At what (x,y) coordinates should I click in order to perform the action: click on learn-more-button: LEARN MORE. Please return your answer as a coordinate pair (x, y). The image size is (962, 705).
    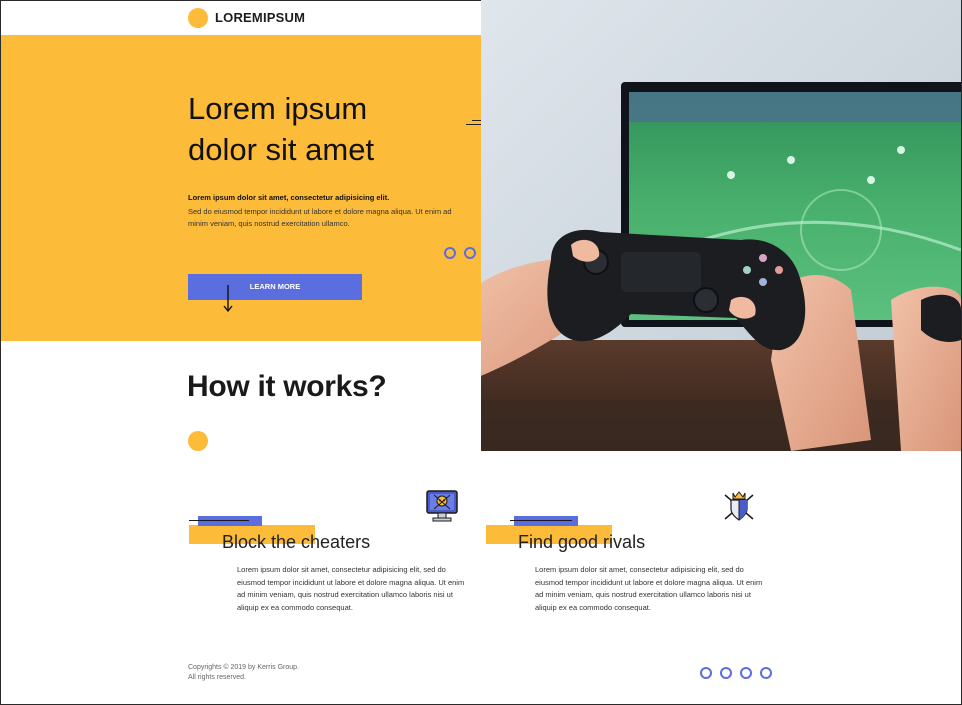
    Looking at the image, I should click on (275, 287).